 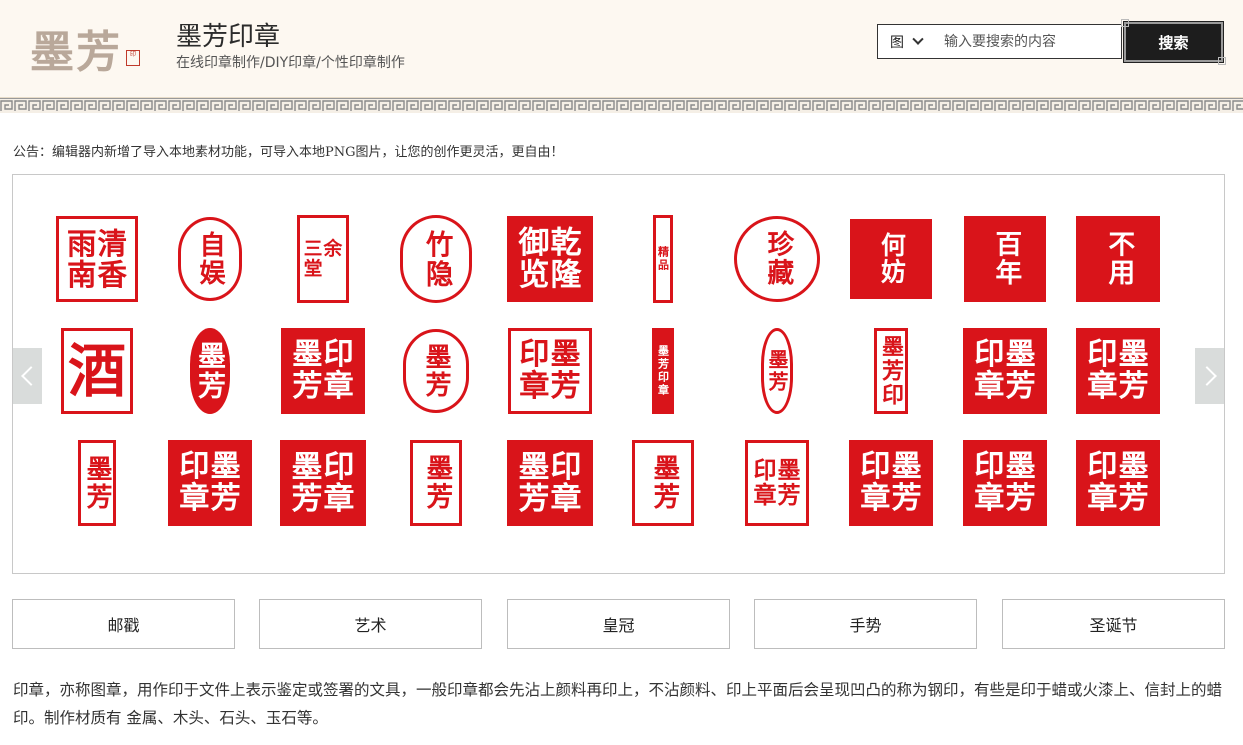 I want to click on site-header: 墨芳 印 墨芳印章 在线印章制作/DIY印章/个性印章制作 图 搜索, so click(x=621, y=49).